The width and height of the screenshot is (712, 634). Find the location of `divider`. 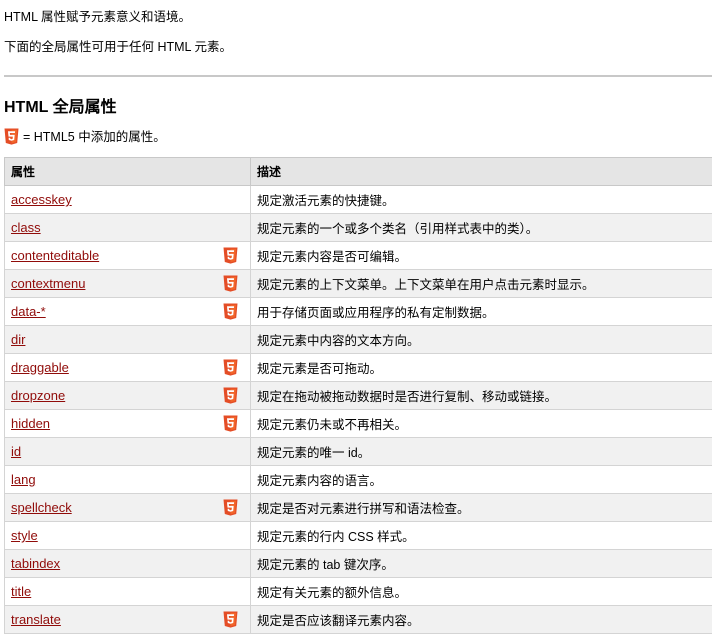

divider is located at coordinates (358, 76).